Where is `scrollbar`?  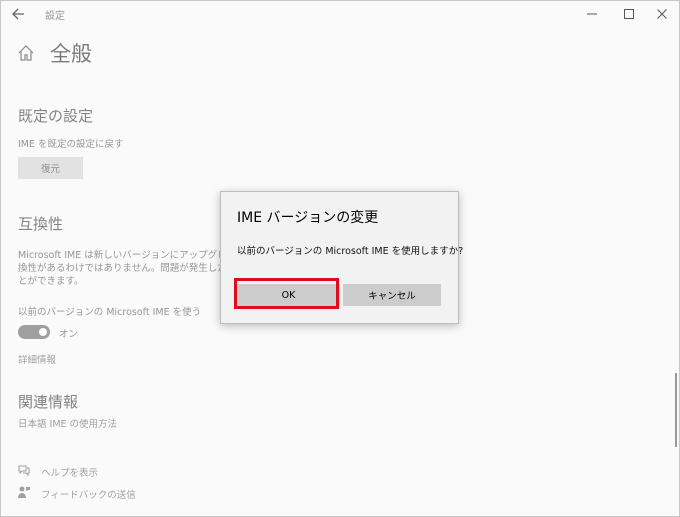
scrollbar is located at coordinates (676, 410).